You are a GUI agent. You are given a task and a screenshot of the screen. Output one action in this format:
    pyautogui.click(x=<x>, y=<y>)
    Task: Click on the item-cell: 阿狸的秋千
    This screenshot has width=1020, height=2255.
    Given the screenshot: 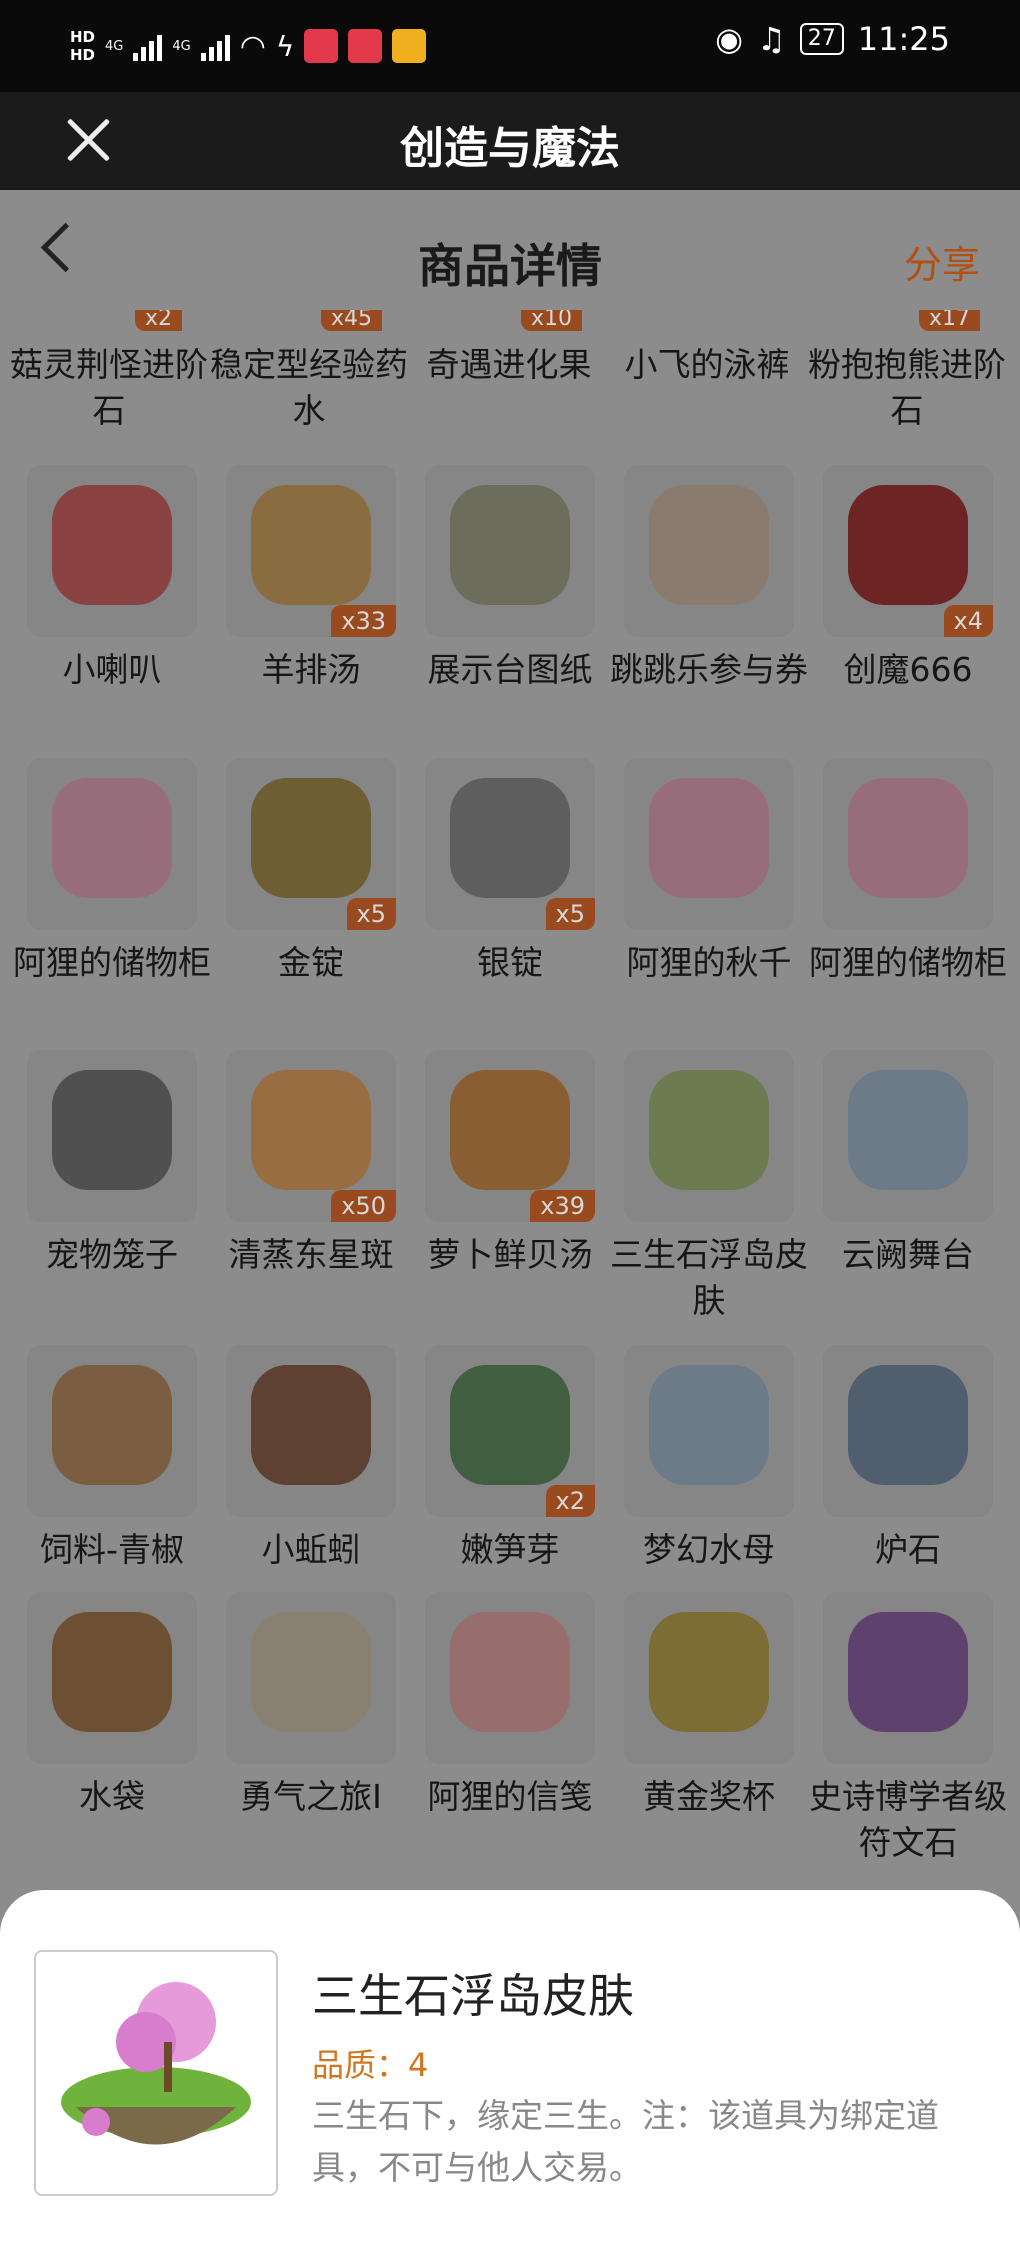 What is the action you would take?
    pyautogui.click(x=709, y=872)
    